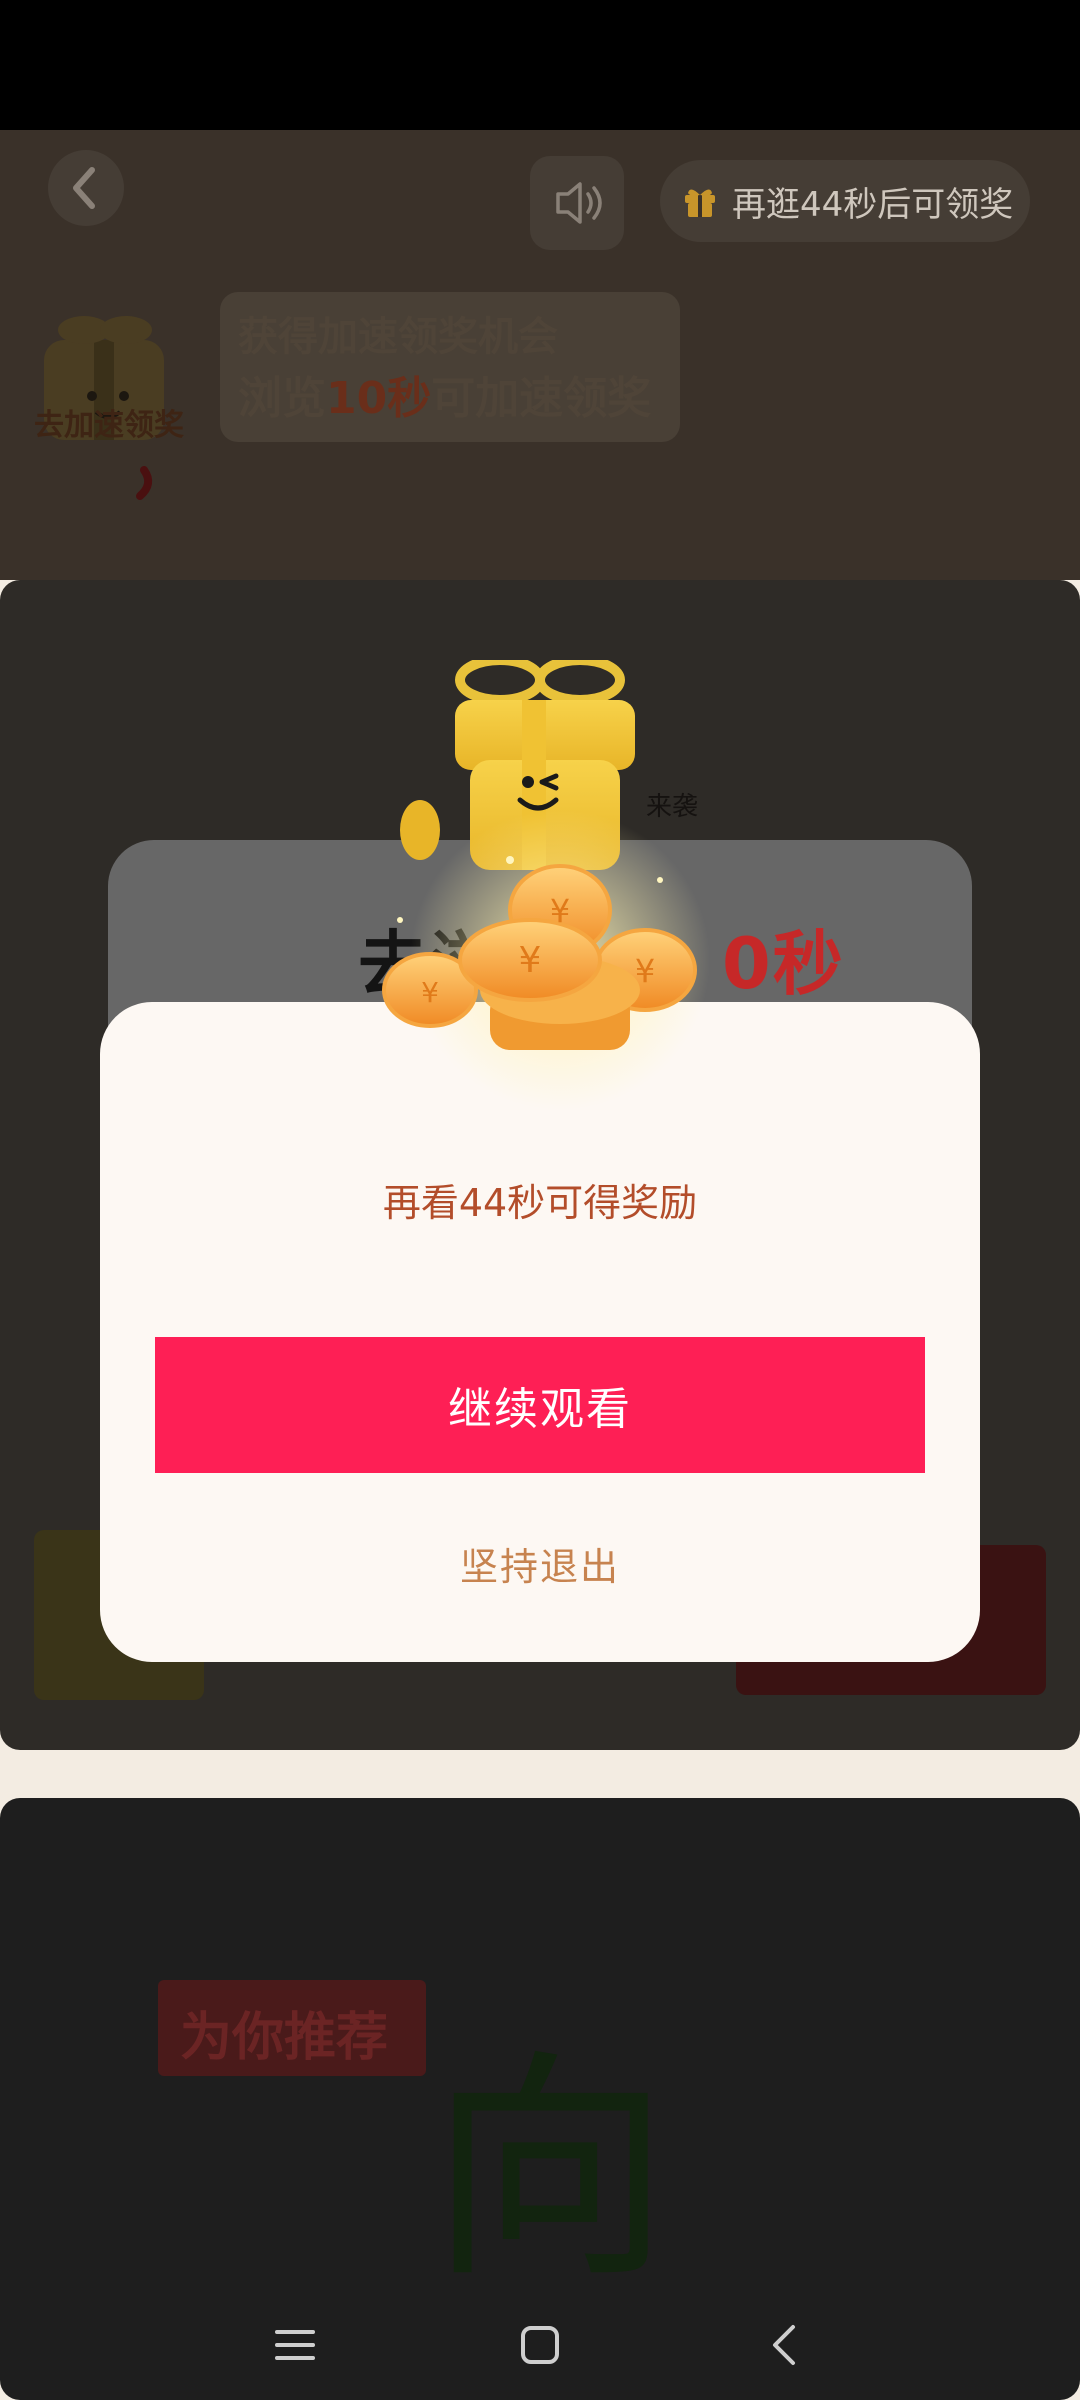 The width and height of the screenshot is (1080, 2400). I want to click on gift-icon, so click(700, 203).